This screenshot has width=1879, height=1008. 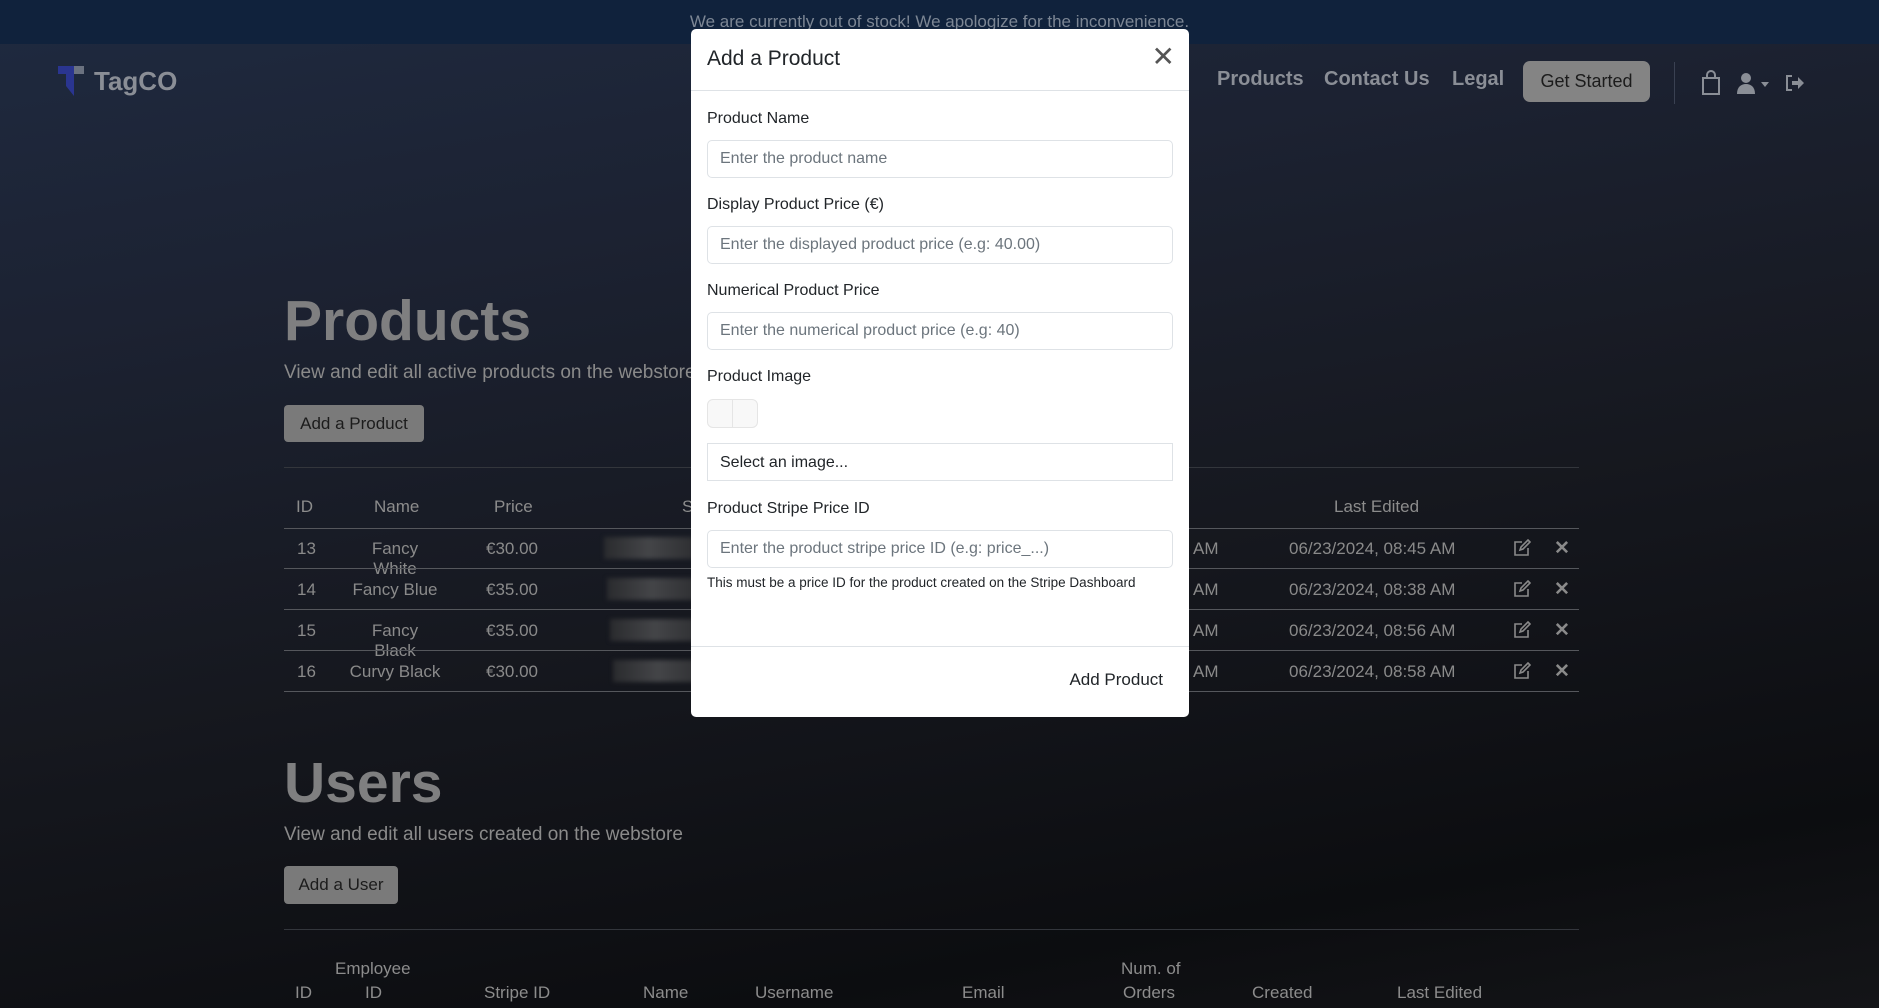 I want to click on users-title: Users, so click(x=363, y=783).